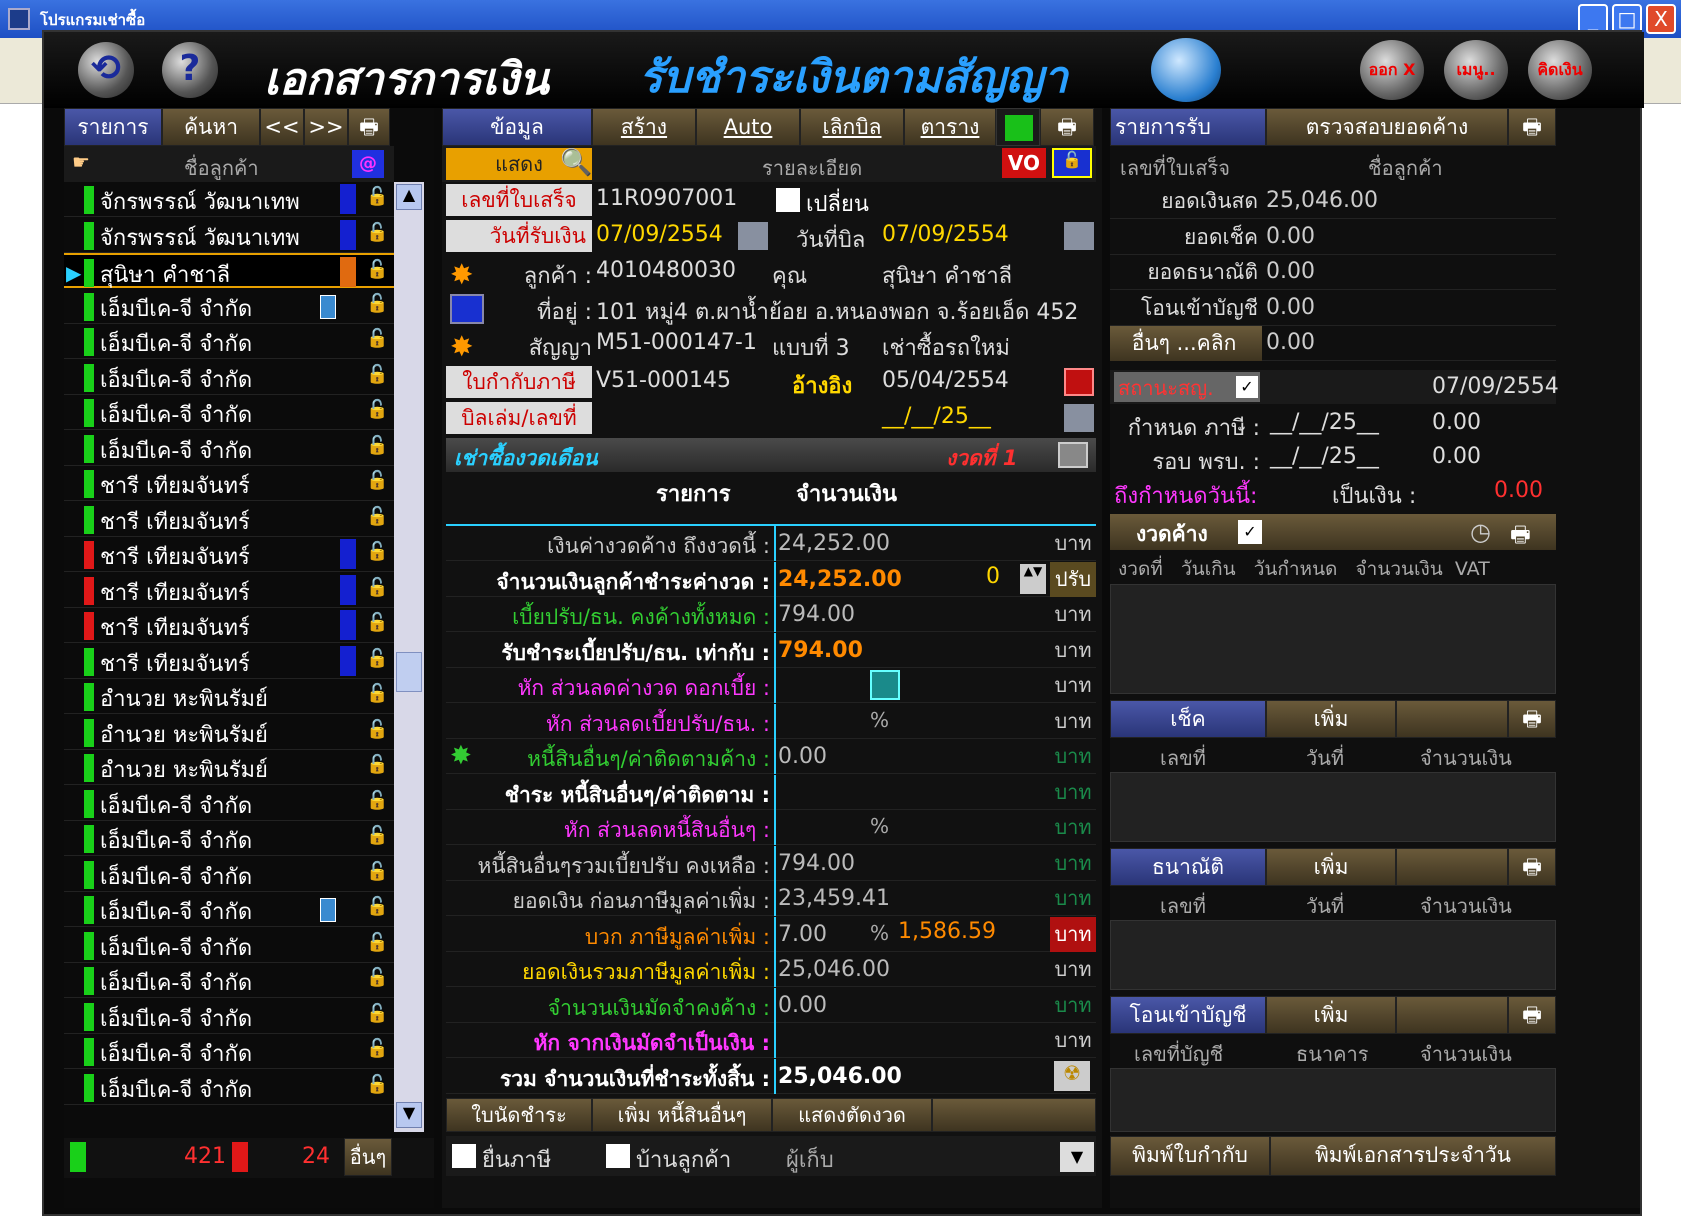 The image size is (1681, 1216). Describe the element at coordinates (467, 346) in the screenshot. I see `contract-star-icon: ✸` at that location.